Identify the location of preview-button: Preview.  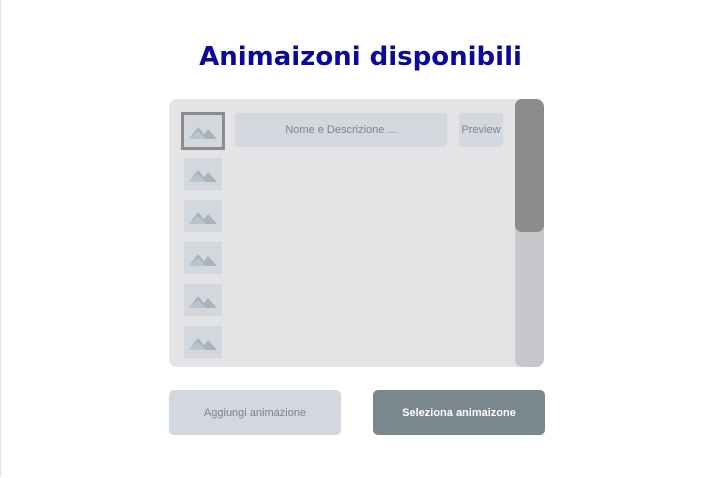
(481, 130).